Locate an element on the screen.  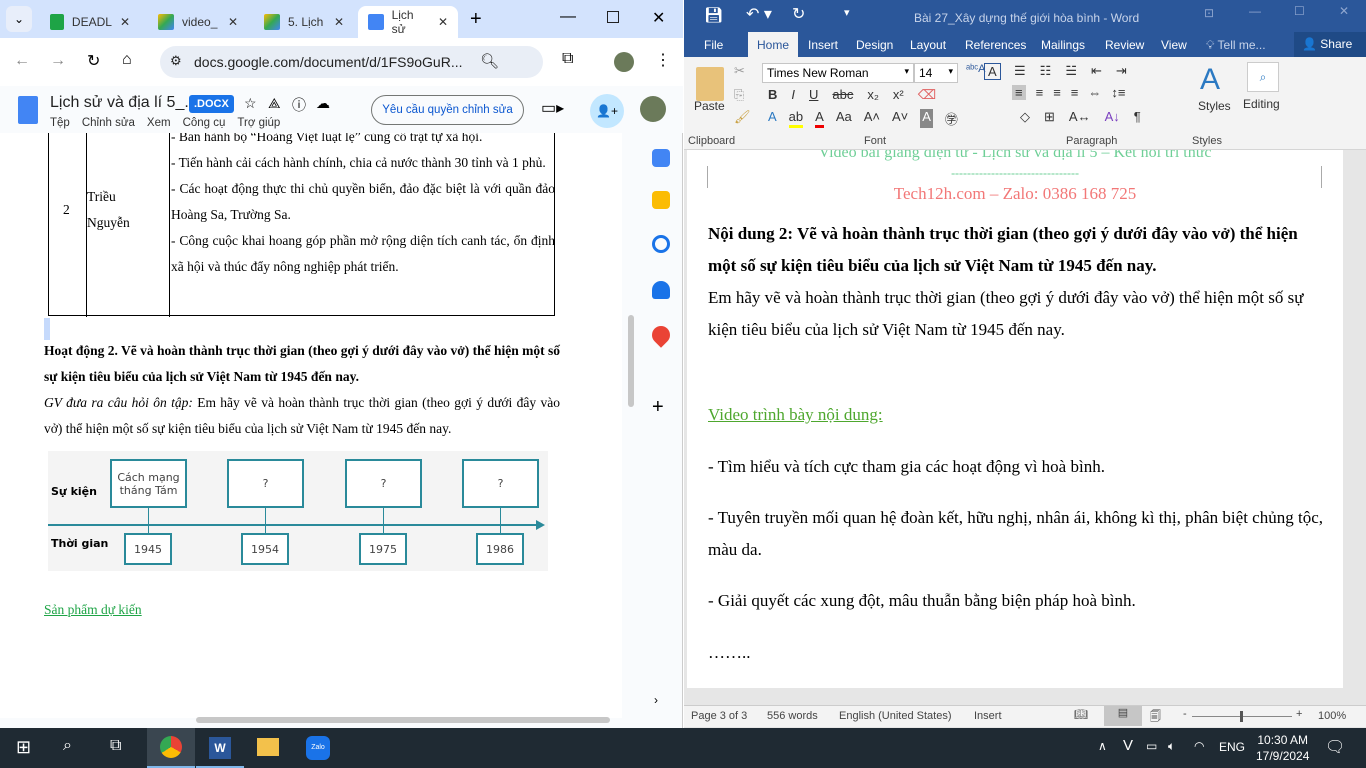
keep-icon is located at coordinates (661, 200).